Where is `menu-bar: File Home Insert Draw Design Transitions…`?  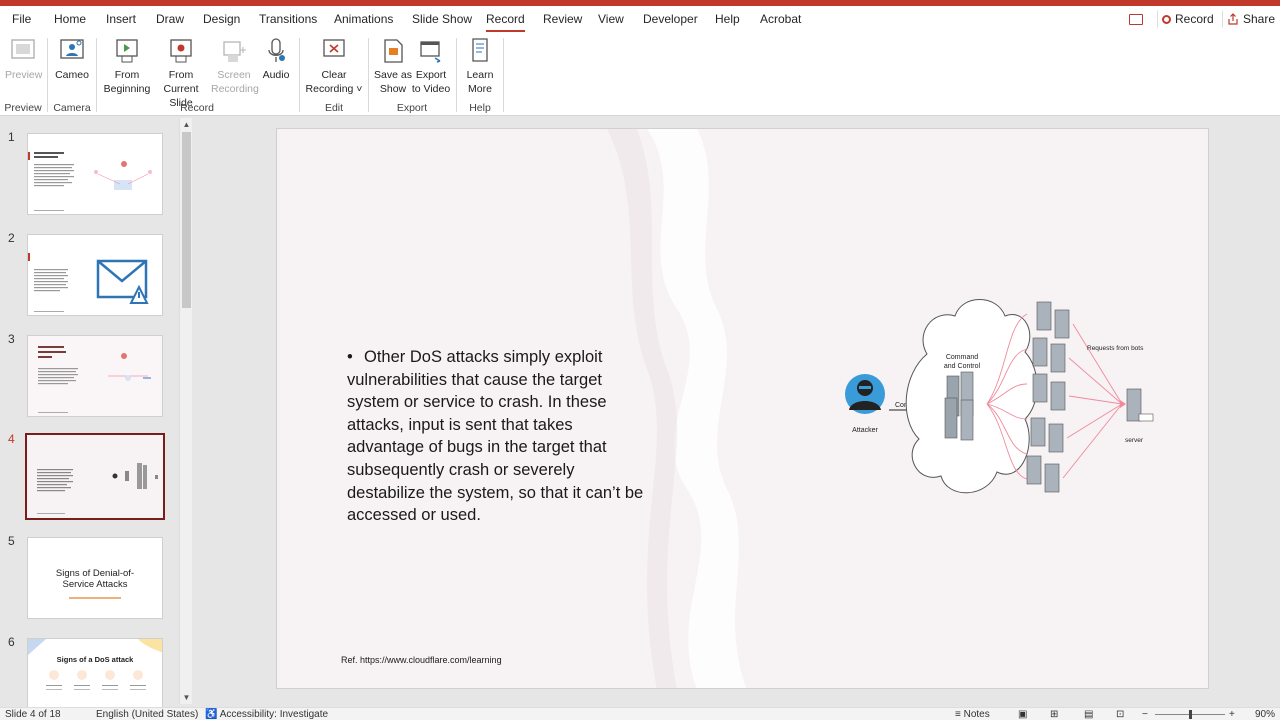 menu-bar: File Home Insert Draw Design Transitions… is located at coordinates (640, 19).